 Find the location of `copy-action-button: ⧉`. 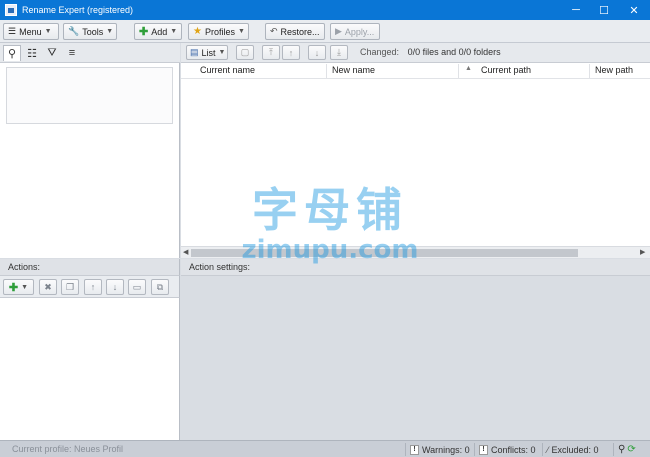

copy-action-button: ⧉ is located at coordinates (160, 287).